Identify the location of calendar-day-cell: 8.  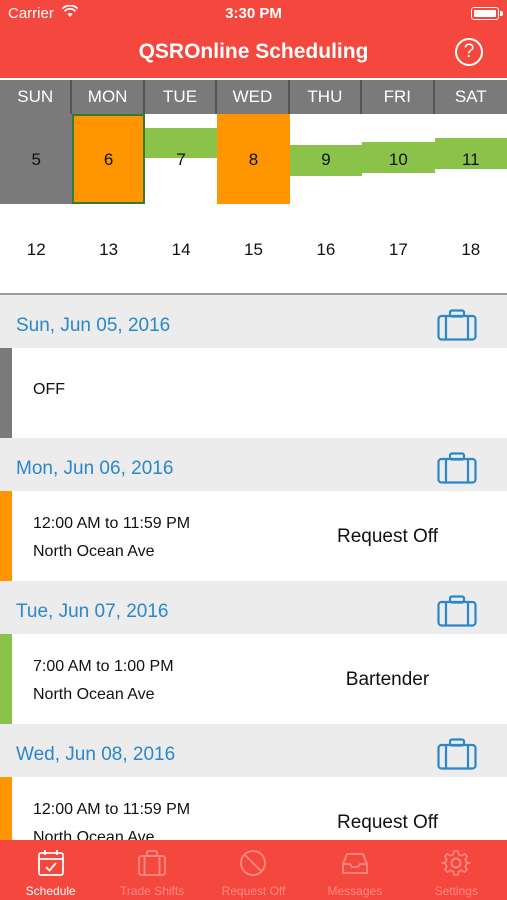
(253, 159).